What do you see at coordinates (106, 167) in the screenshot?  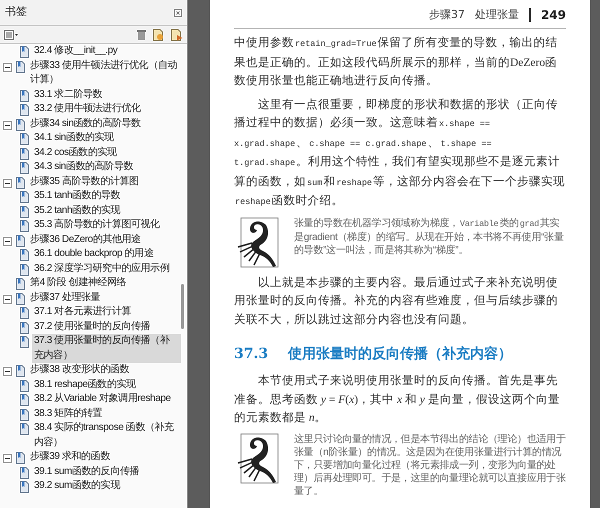 I see `bookmark-item: 34.3 sin函数的高阶导数` at bounding box center [106, 167].